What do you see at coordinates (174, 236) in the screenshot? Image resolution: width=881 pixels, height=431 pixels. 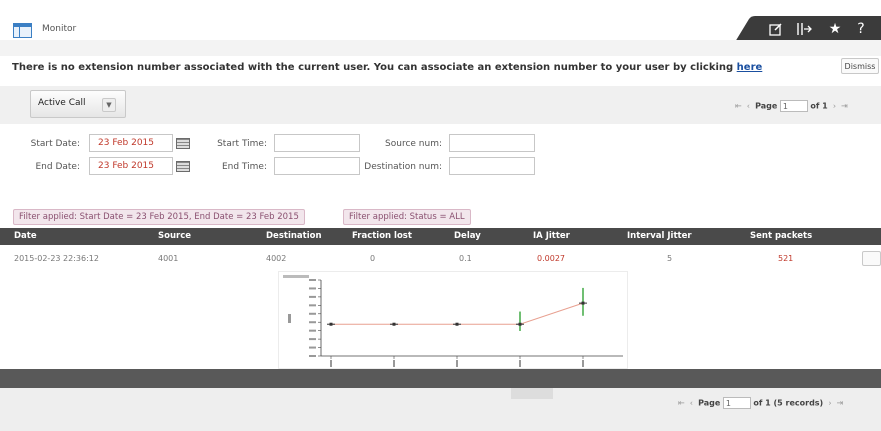 I see `column-header-source: Source` at bounding box center [174, 236].